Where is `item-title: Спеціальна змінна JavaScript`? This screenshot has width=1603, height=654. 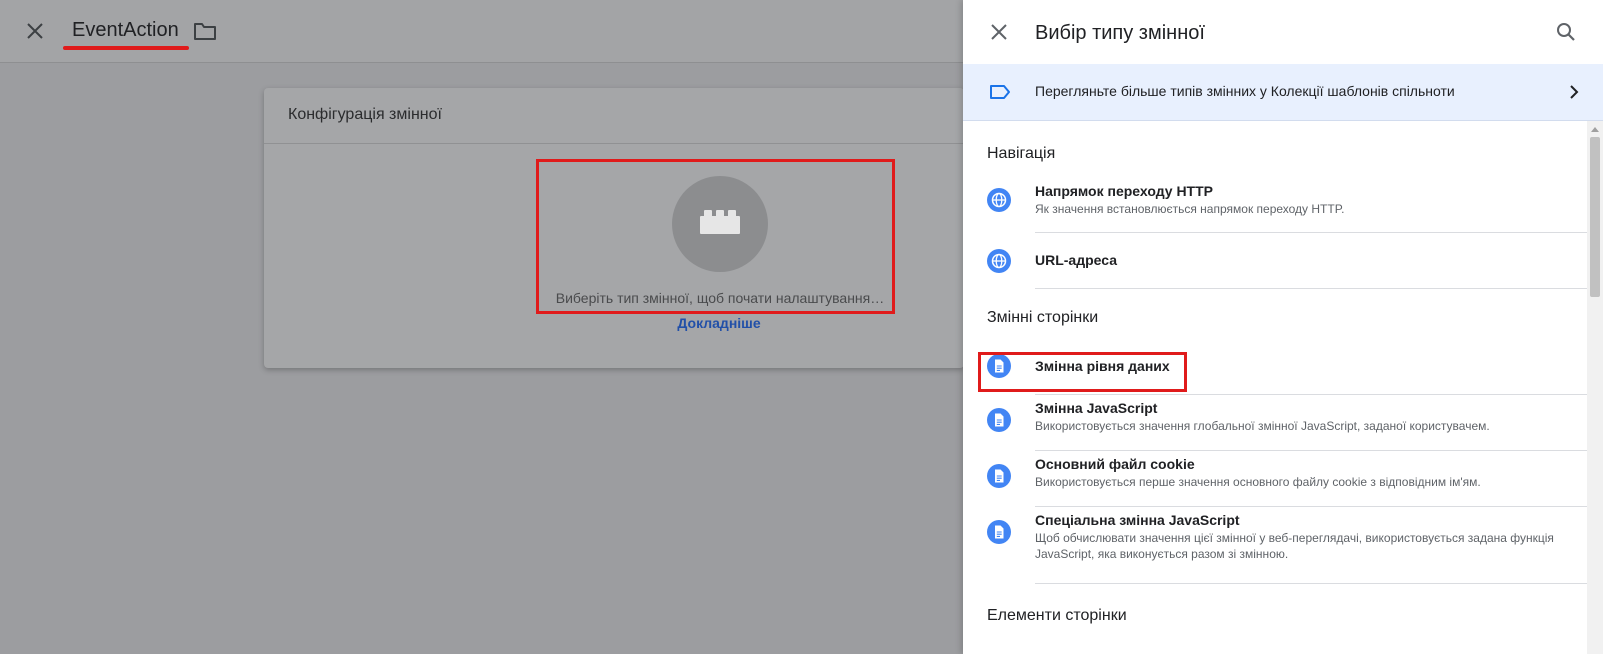
item-title: Спеціальна змінна JavaScript is located at coordinates (1137, 520).